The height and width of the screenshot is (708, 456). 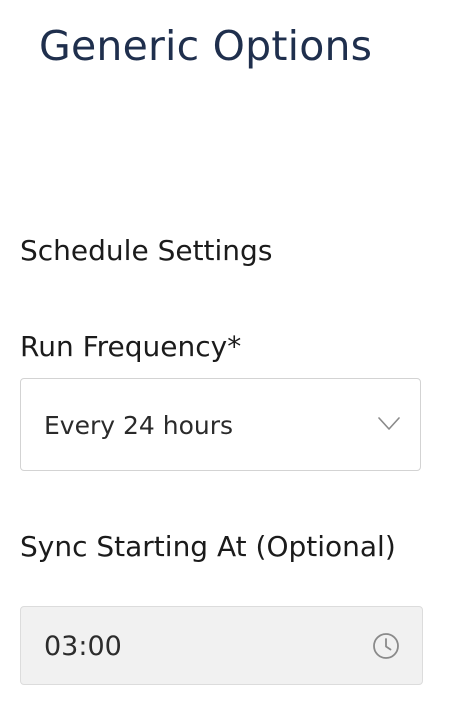 I want to click on chevron-down-icon, so click(x=389, y=423).